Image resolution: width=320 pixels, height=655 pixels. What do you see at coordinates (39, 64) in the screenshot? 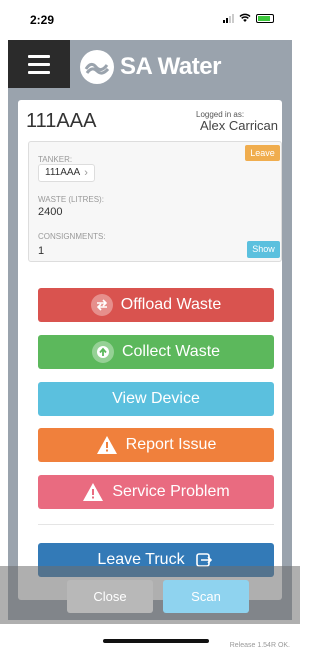
I see `menu-button` at bounding box center [39, 64].